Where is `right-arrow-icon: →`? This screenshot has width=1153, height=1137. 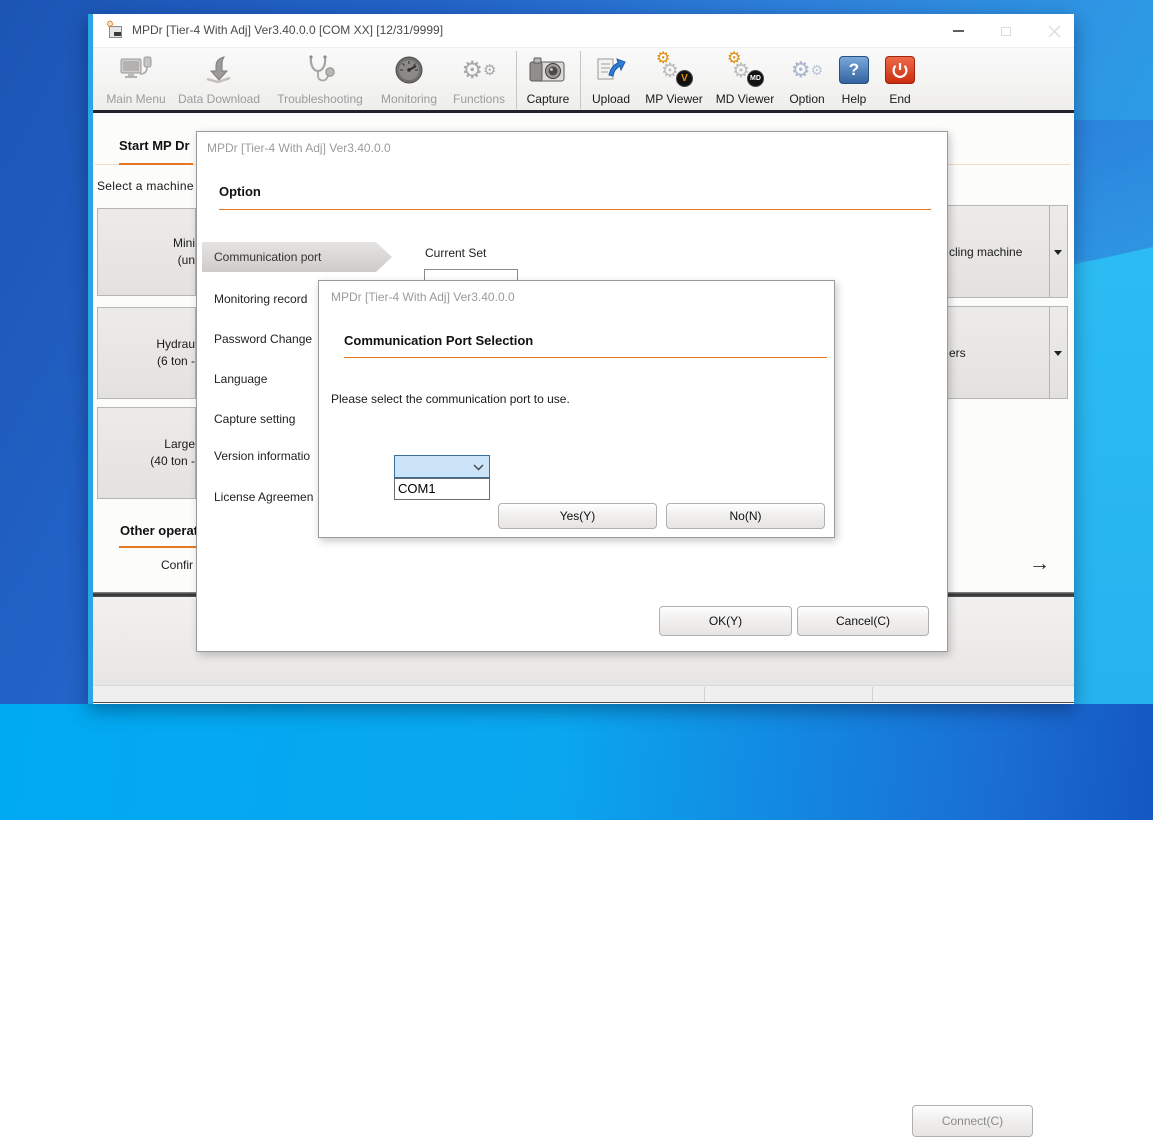 right-arrow-icon: → is located at coordinates (1039, 564).